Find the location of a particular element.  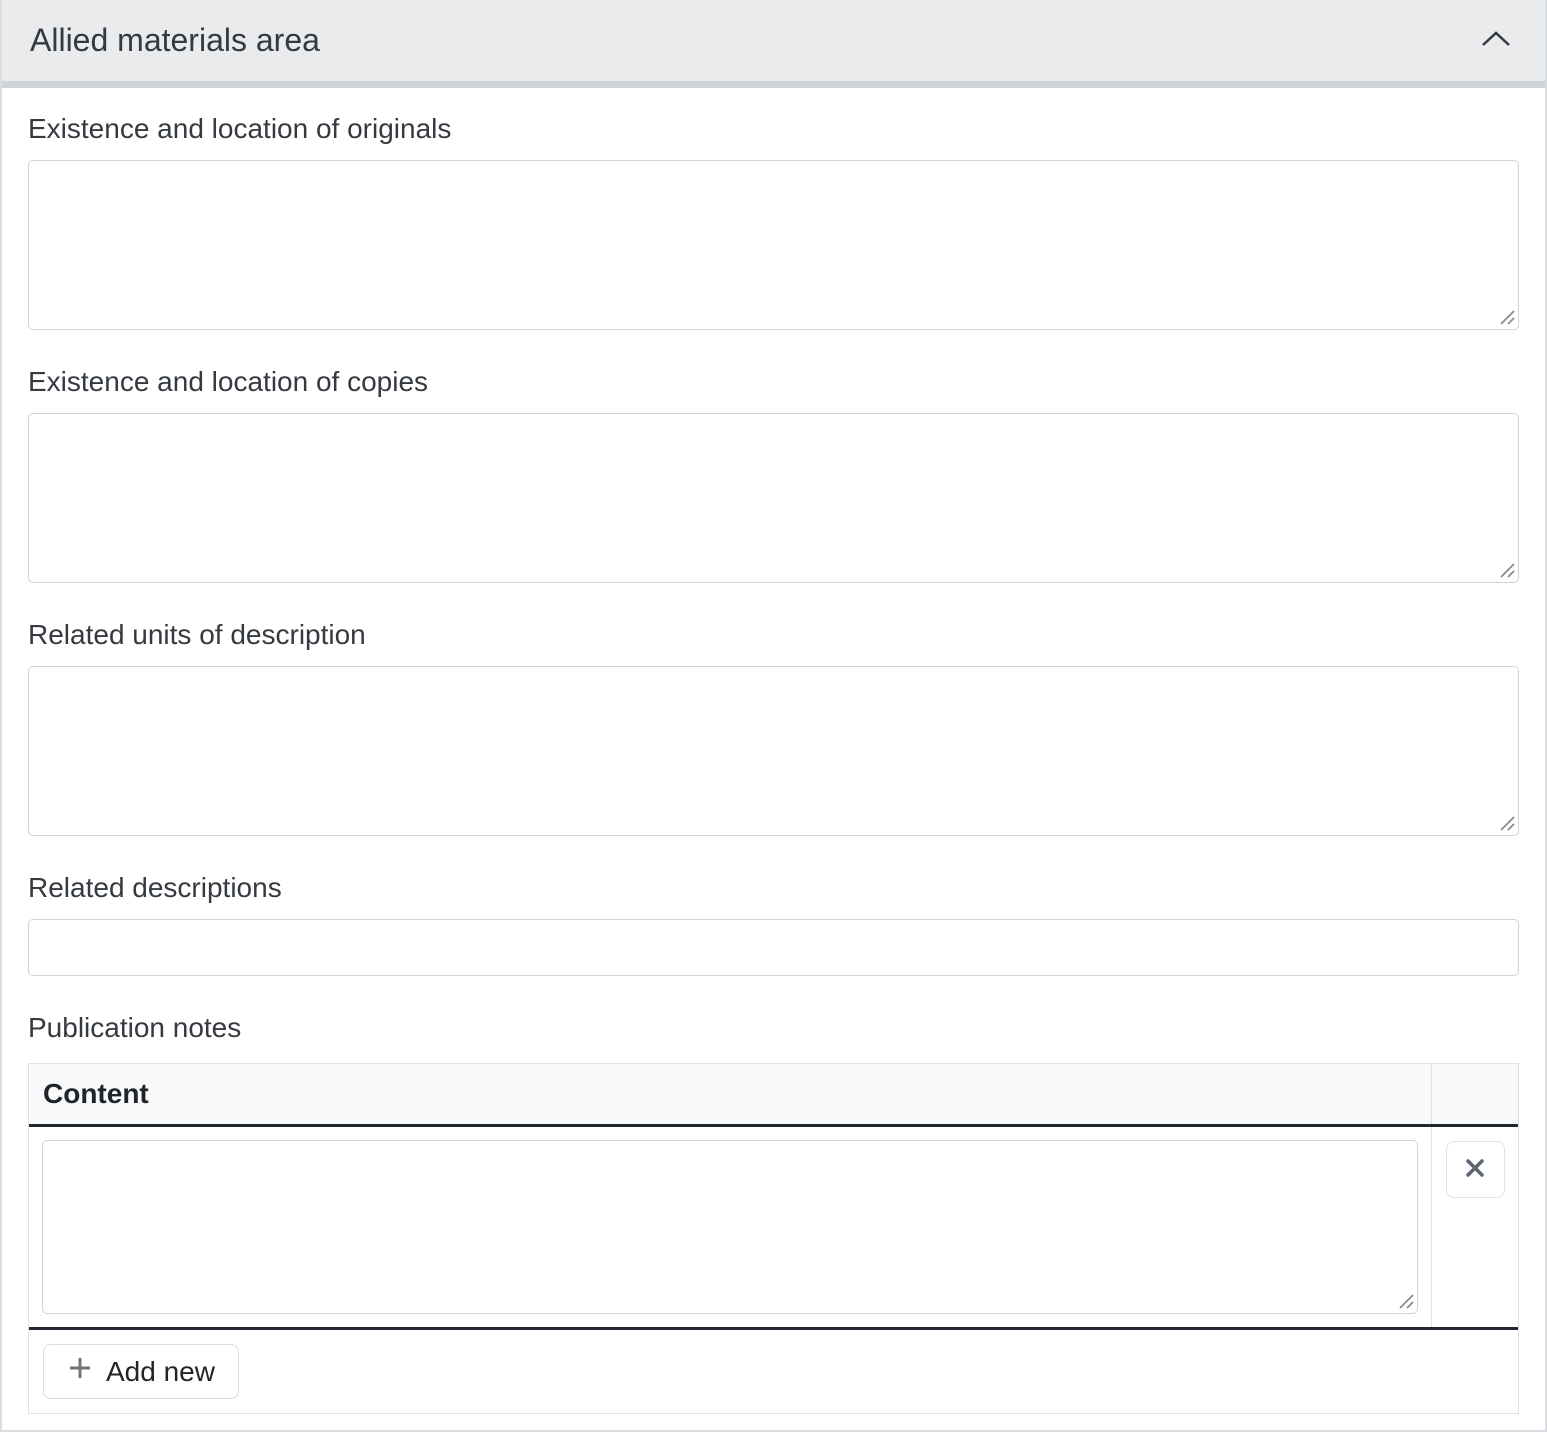

existence-copies-label: Existence and location of copies is located at coordinates (228, 381).